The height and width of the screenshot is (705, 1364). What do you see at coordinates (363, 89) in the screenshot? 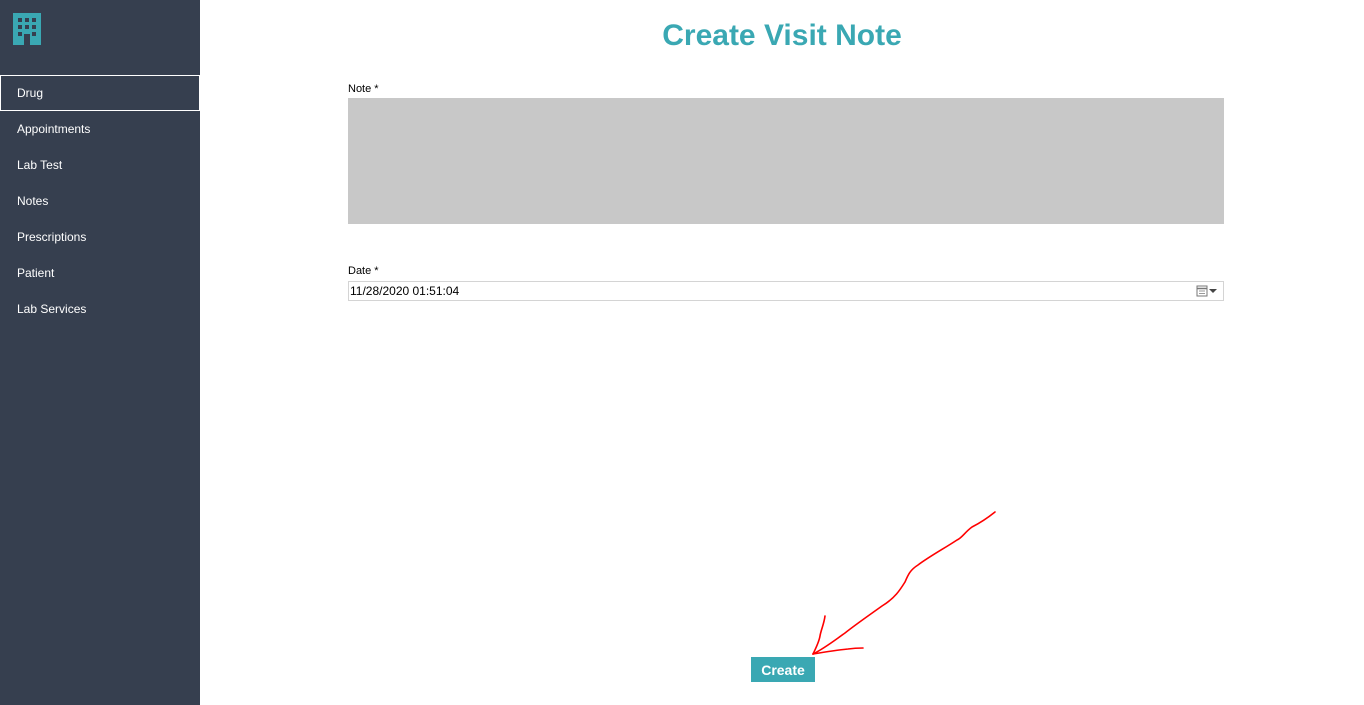
I see `note-label: Note *` at bounding box center [363, 89].